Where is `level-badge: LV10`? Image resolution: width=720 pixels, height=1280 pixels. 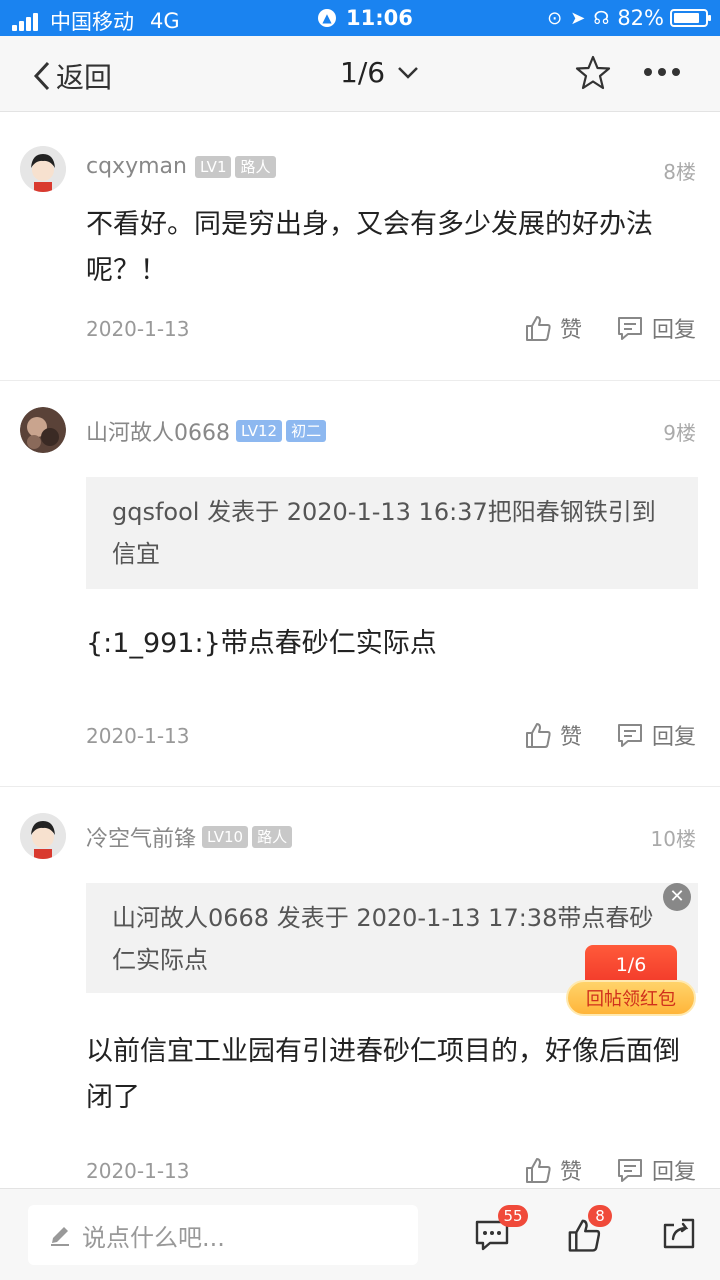 level-badge: LV10 is located at coordinates (225, 837).